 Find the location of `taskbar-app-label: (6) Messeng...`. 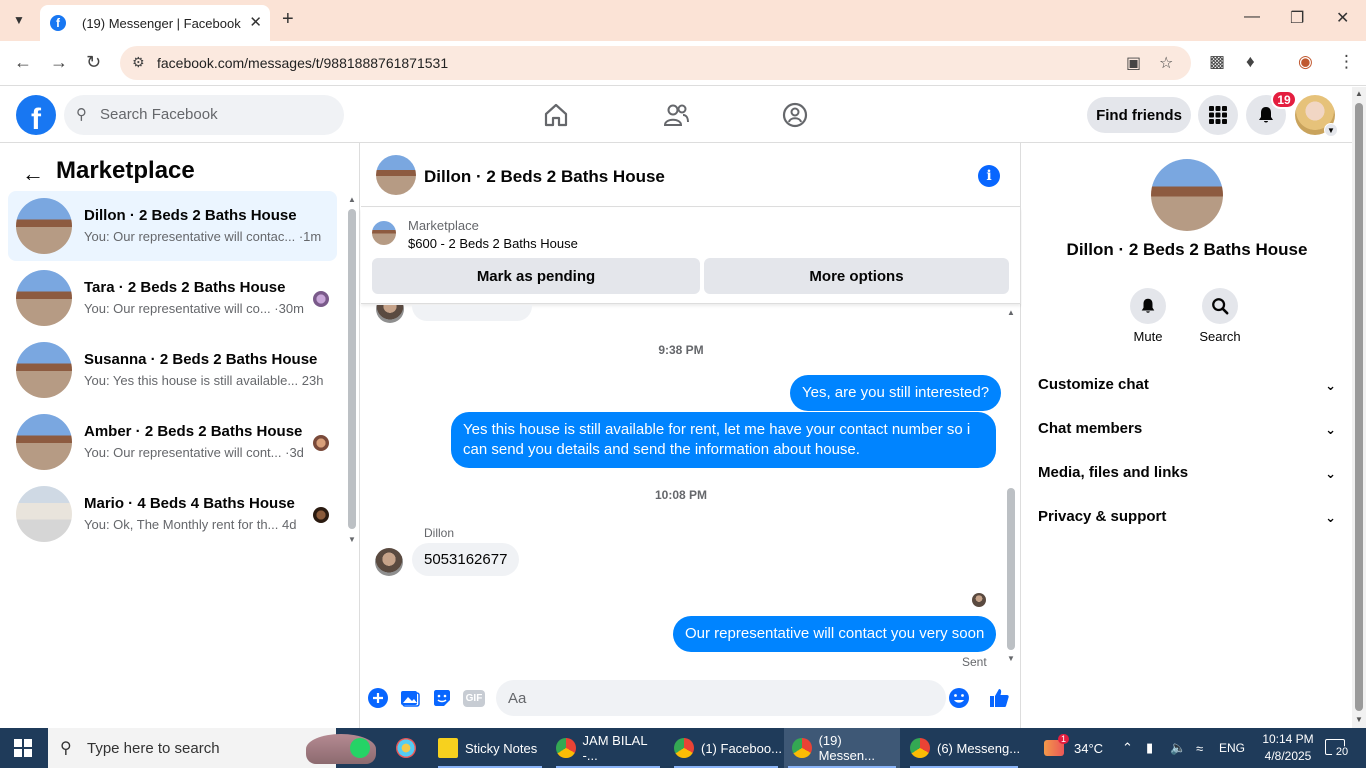

taskbar-app-label: (6) Messeng... is located at coordinates (979, 748).